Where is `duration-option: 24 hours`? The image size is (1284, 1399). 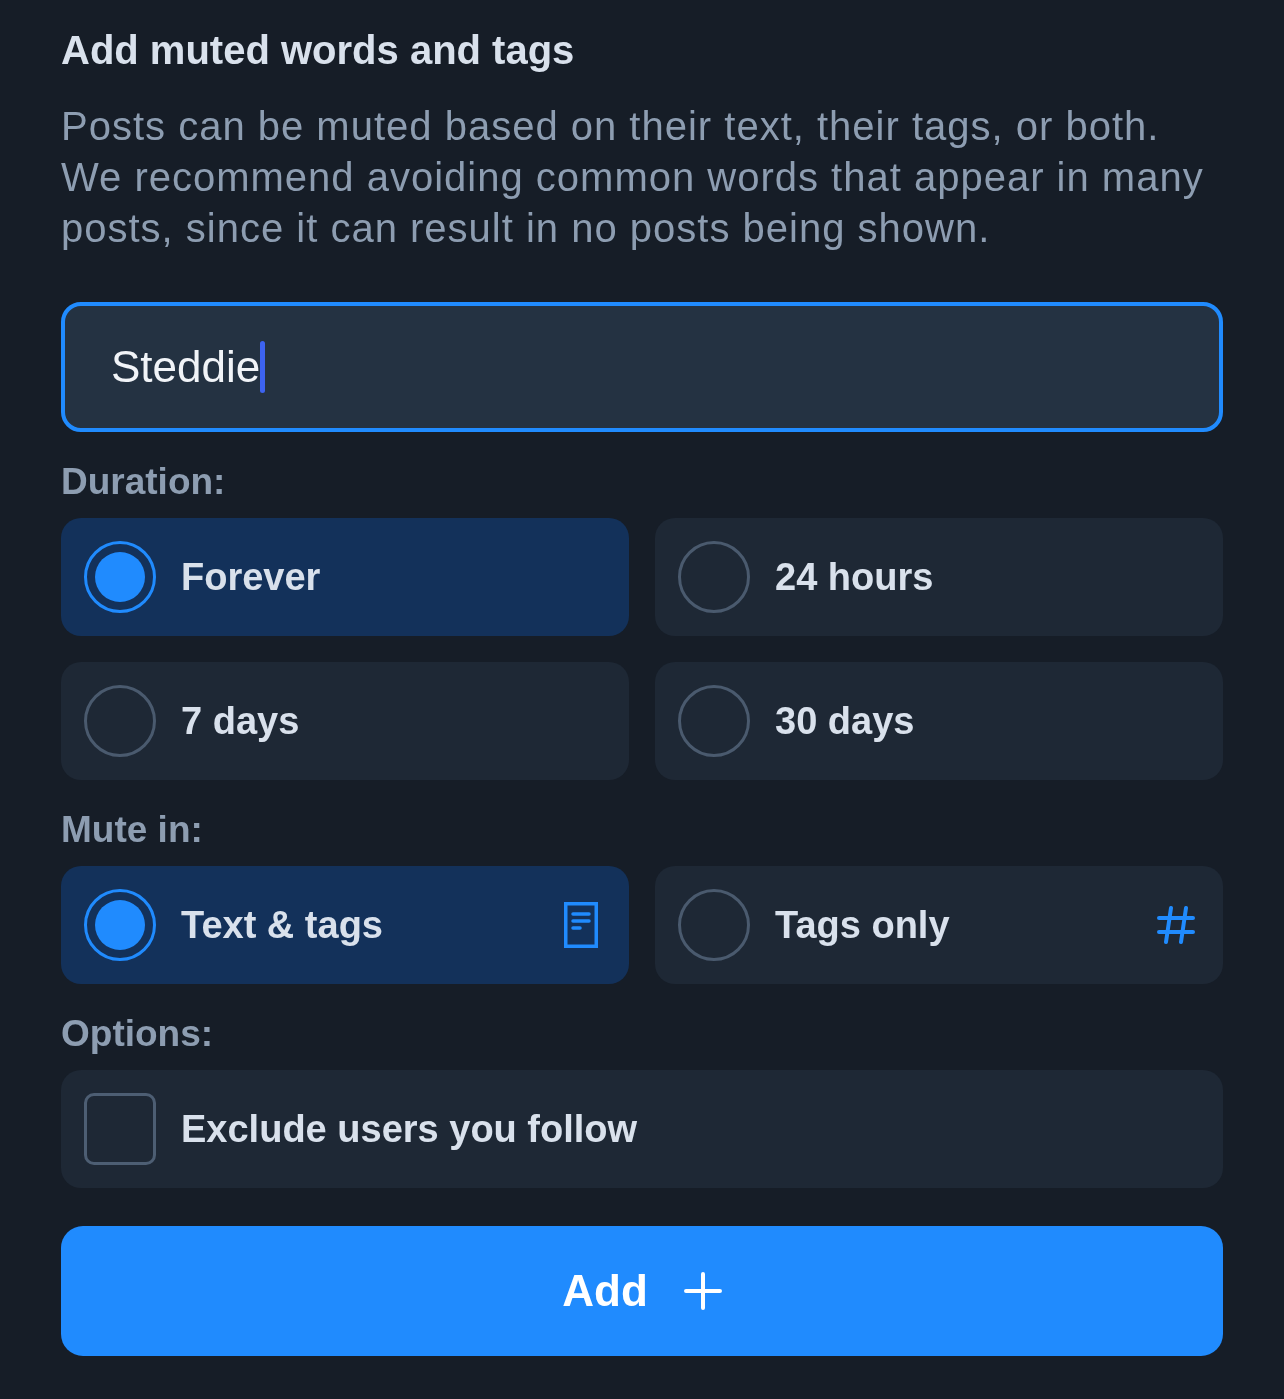
duration-option: 24 hours is located at coordinates (939, 577).